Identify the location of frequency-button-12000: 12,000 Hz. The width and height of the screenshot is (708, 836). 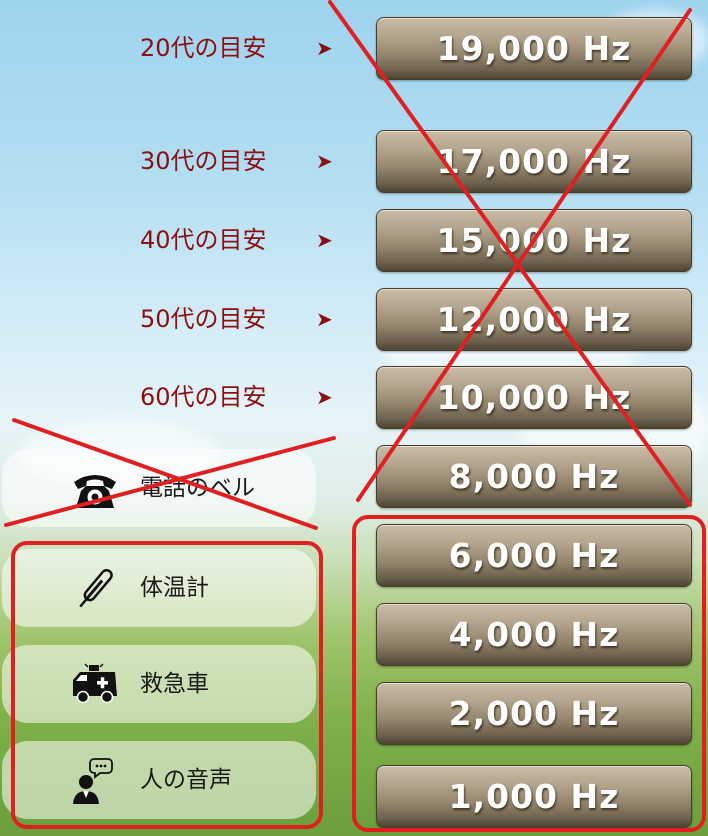
(534, 319).